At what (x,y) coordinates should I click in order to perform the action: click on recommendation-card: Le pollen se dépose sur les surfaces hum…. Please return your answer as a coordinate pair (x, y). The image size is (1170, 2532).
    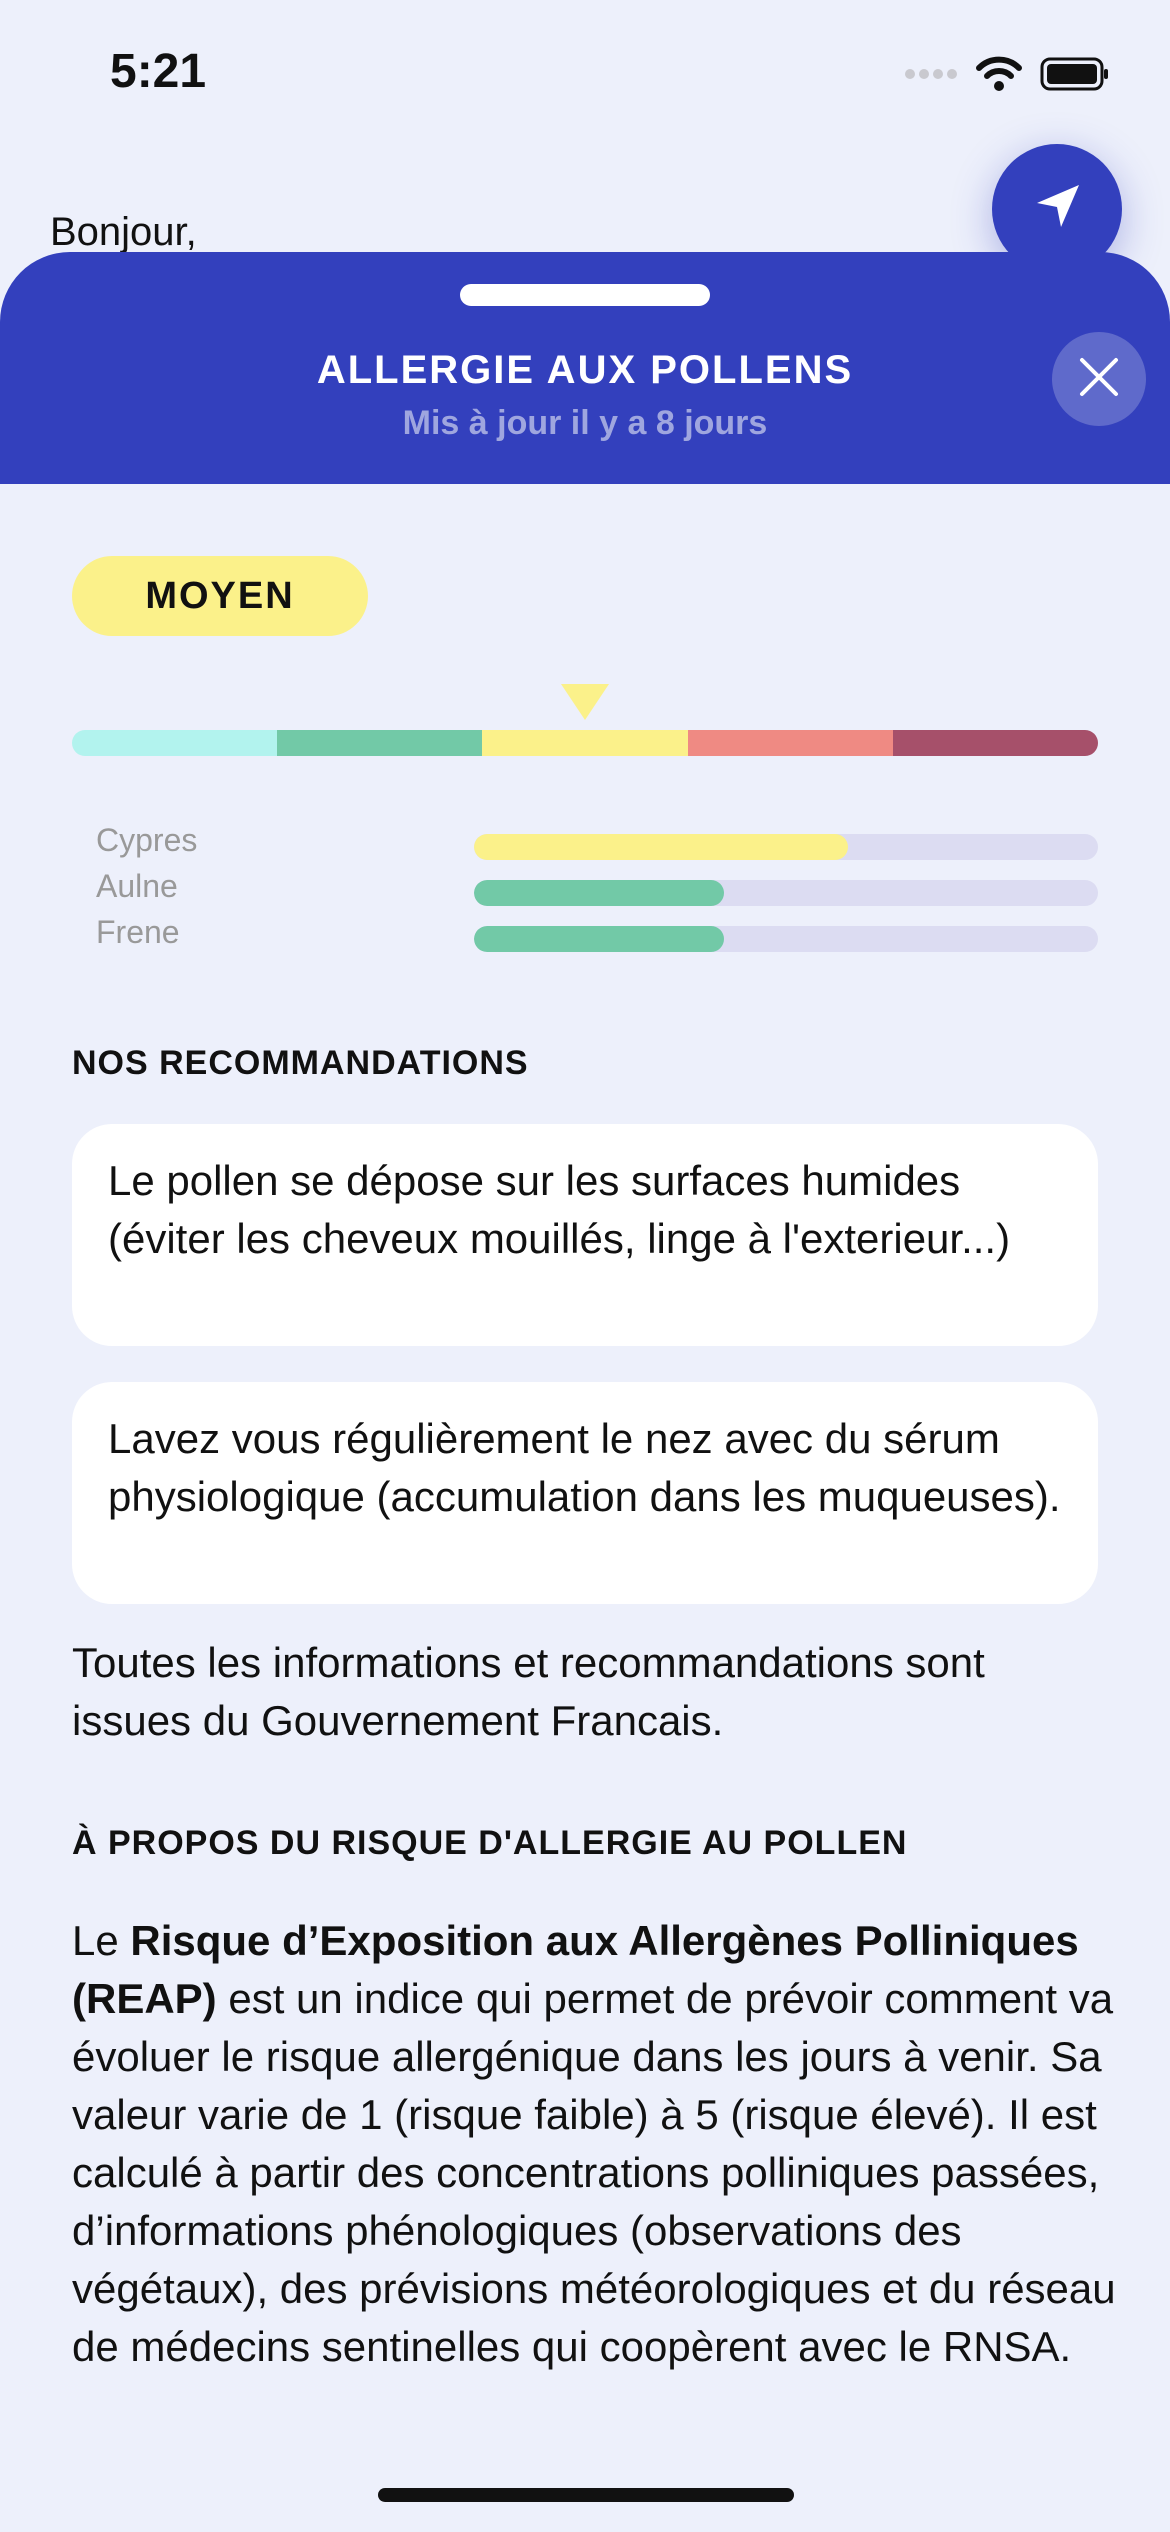
    Looking at the image, I should click on (585, 1235).